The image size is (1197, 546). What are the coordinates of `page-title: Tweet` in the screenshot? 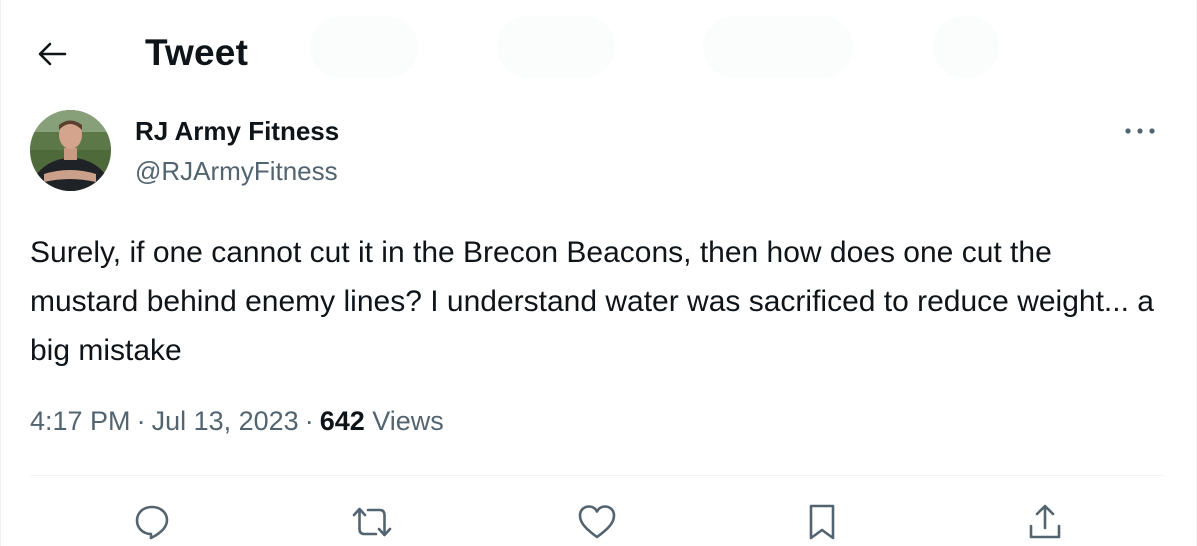 It's located at (197, 52).